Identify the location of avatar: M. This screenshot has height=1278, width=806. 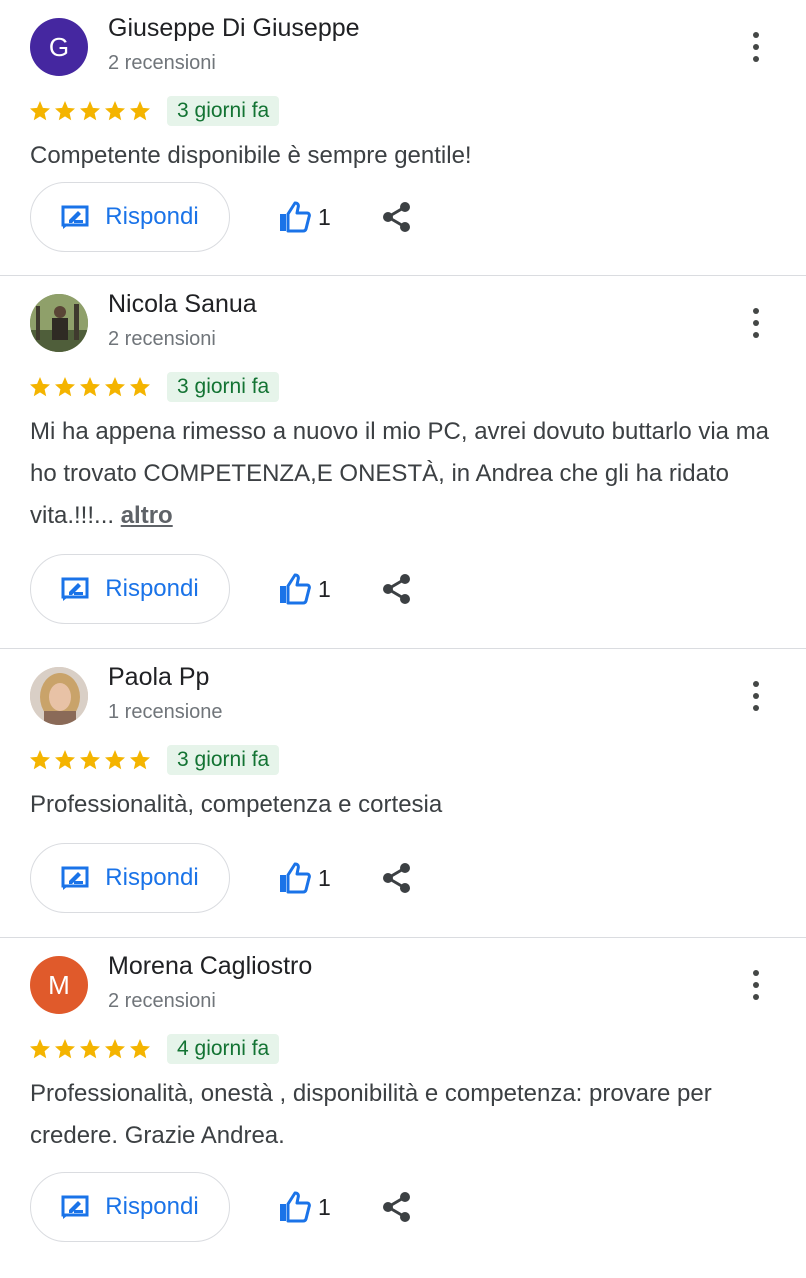
(59, 985).